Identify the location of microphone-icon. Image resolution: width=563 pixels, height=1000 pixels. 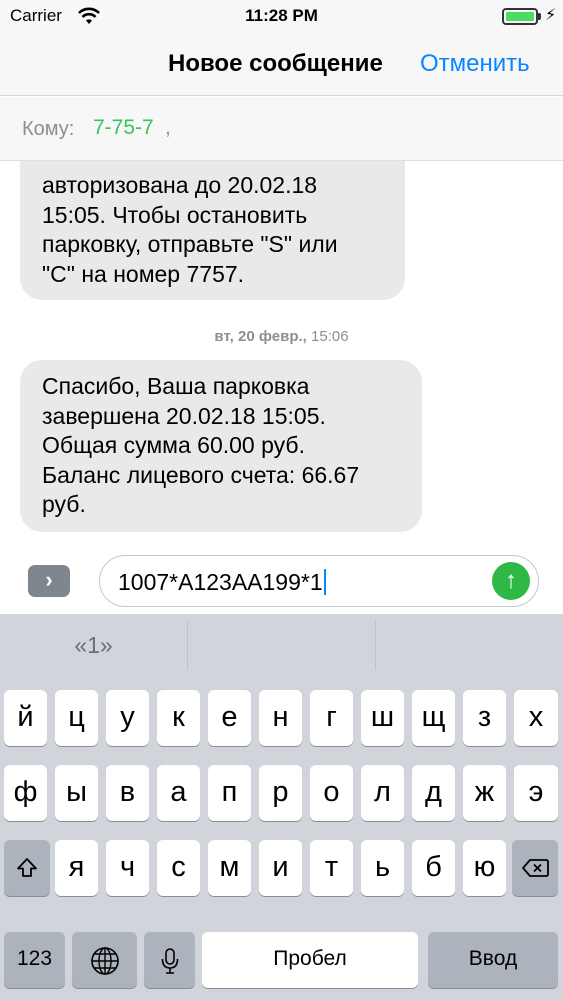
(169, 961).